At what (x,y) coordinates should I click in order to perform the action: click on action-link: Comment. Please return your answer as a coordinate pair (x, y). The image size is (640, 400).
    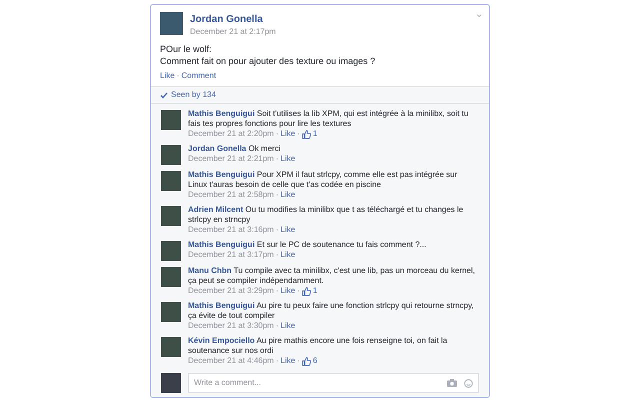
    Looking at the image, I should click on (198, 76).